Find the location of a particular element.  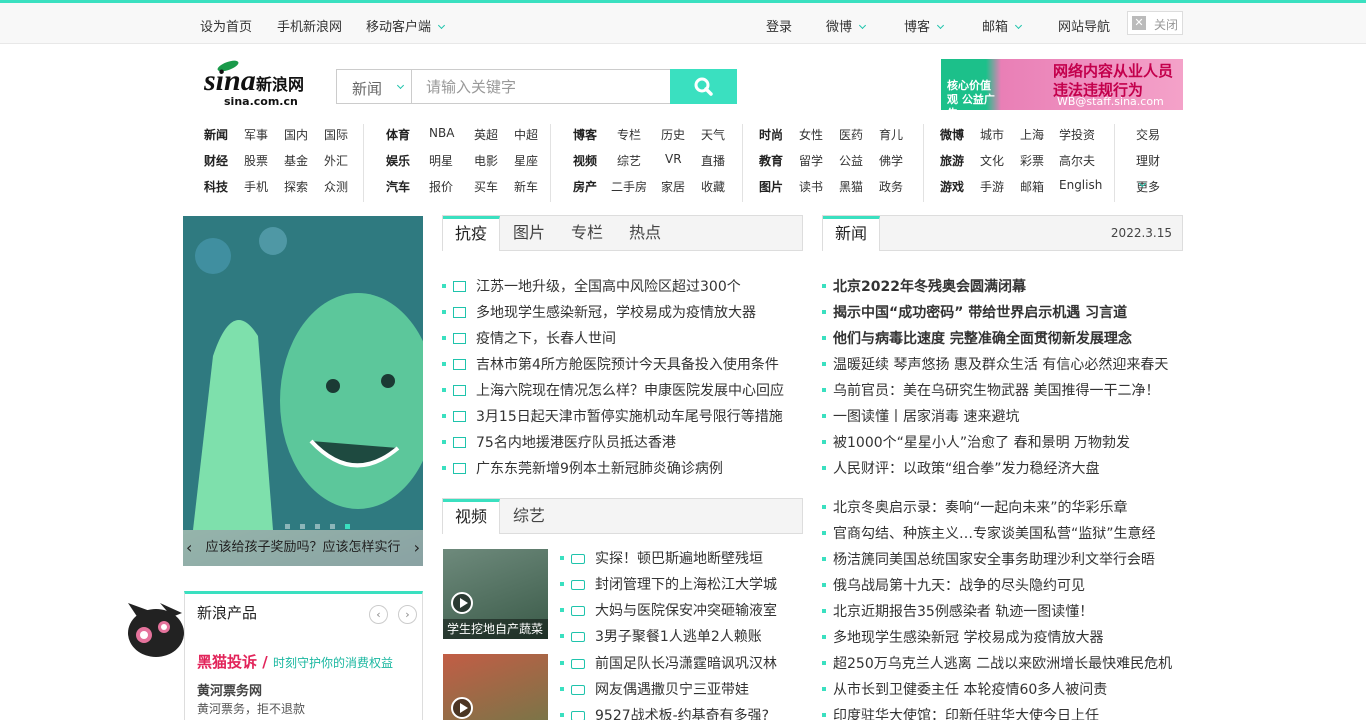

site-nav-link: 网站导航 is located at coordinates (1084, 25).